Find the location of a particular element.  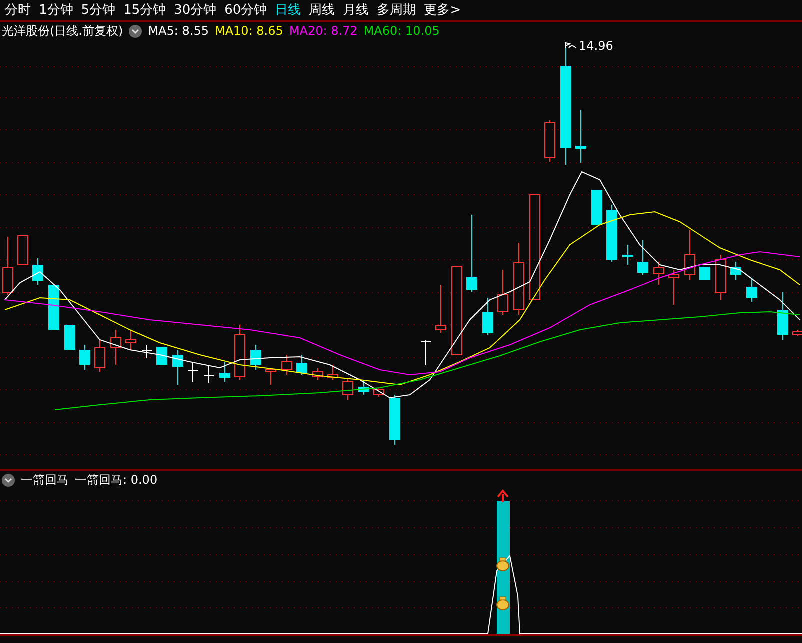

period-tab: 日线 is located at coordinates (289, 10).